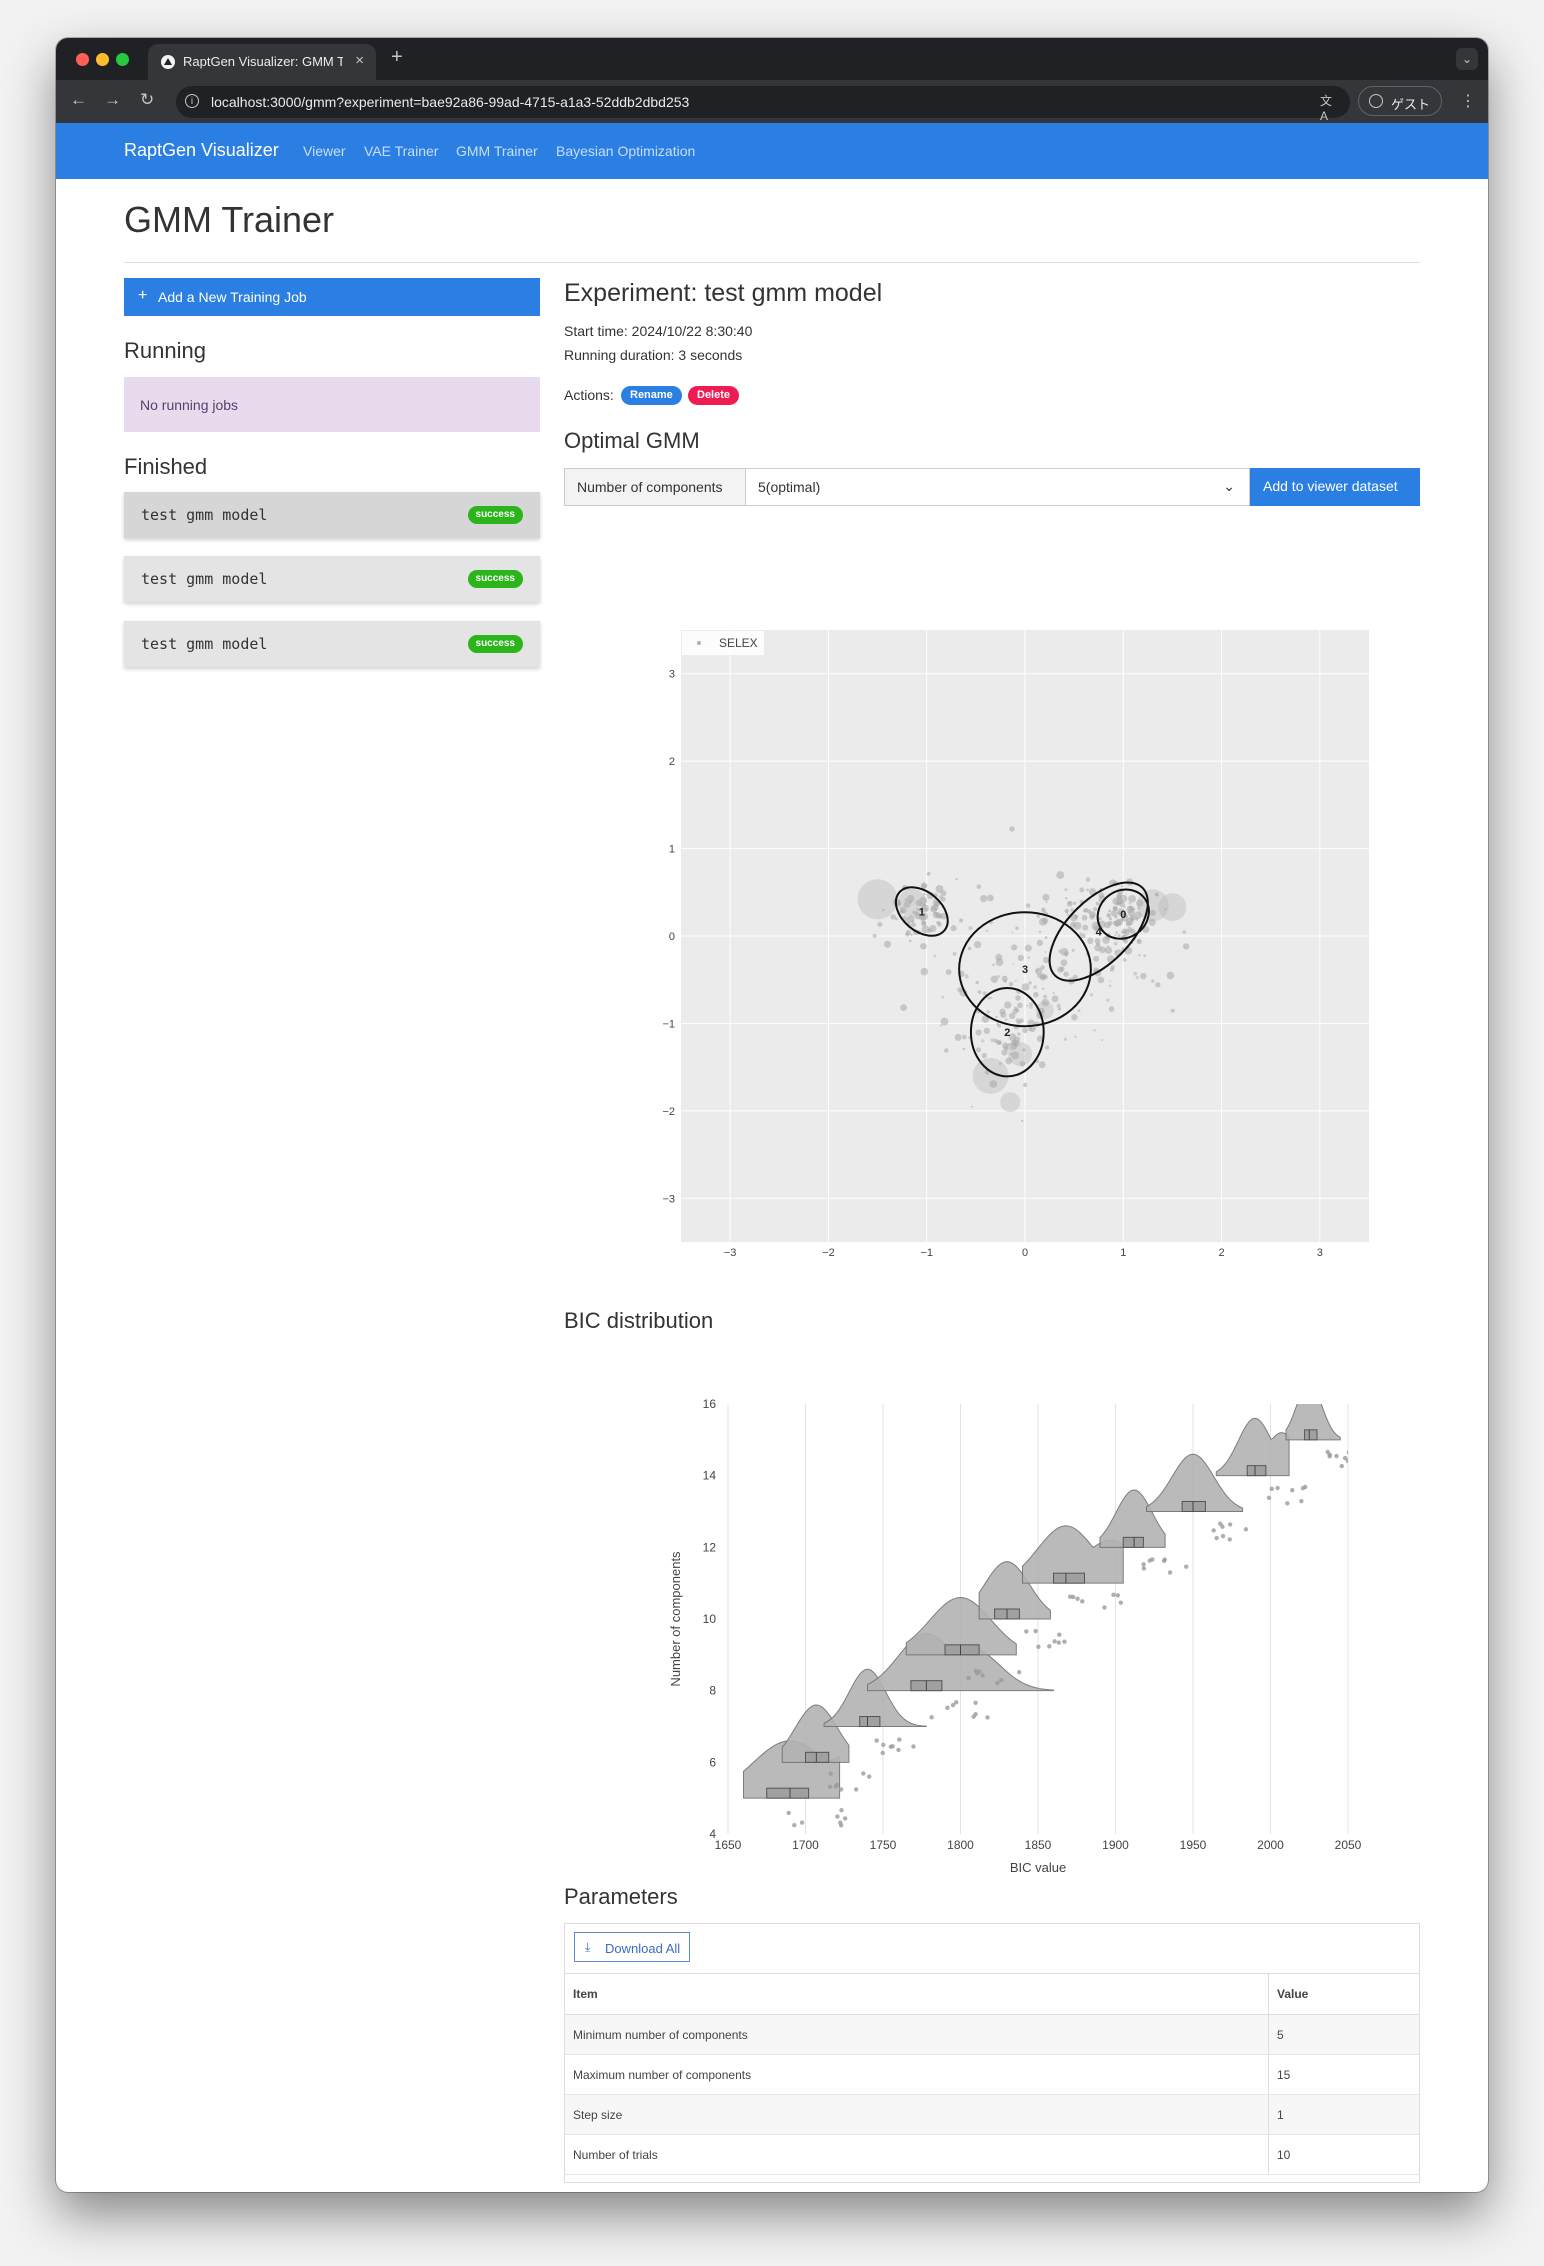 The image size is (1544, 2266). I want to click on components-select-value: 5(optimal), so click(789, 487).